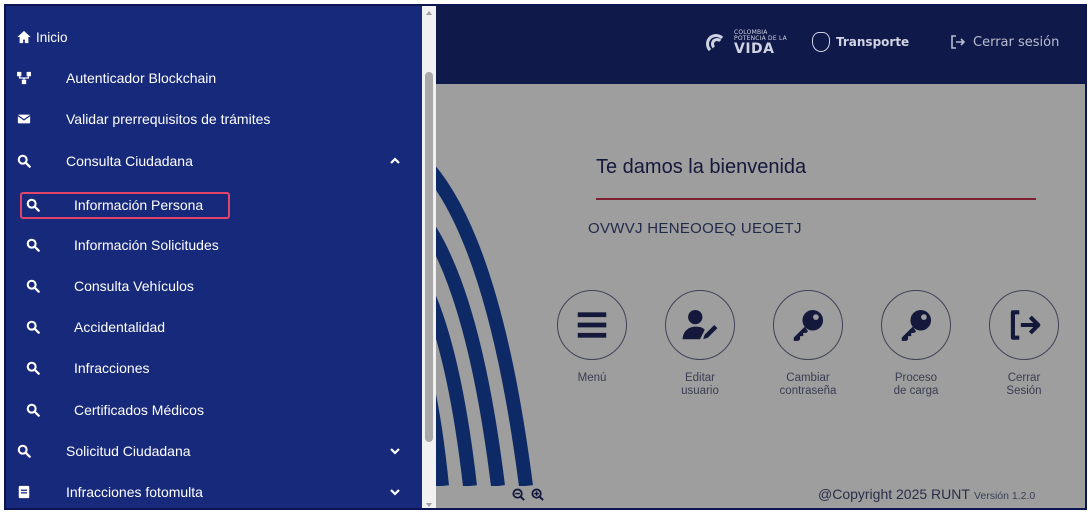 The image size is (1091, 514). Describe the element at coordinates (141, 78) in the screenshot. I see `menu-item-label: Autenticador Blockchain` at that location.